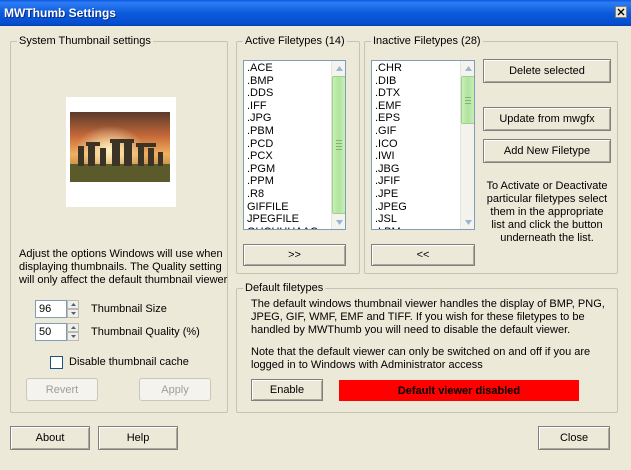  Describe the element at coordinates (60, 13) in the screenshot. I see `window-title: MWThumb Settings` at that location.